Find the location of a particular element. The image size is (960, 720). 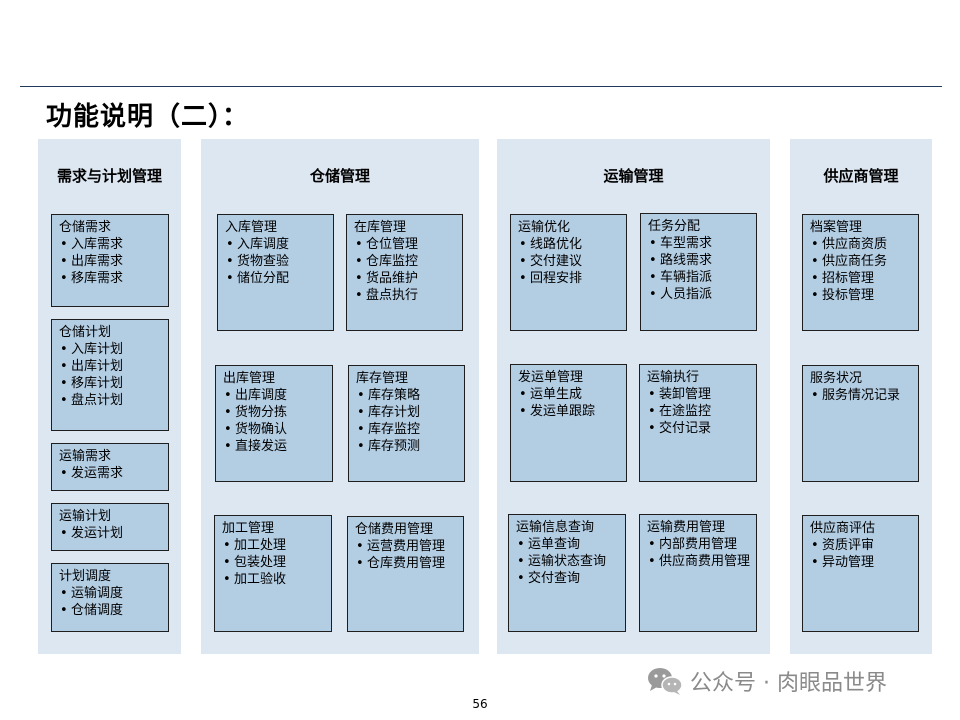

box-inventory: 库存管理 库存策略 库存计划 库存监控 库存预测 is located at coordinates (406, 423).